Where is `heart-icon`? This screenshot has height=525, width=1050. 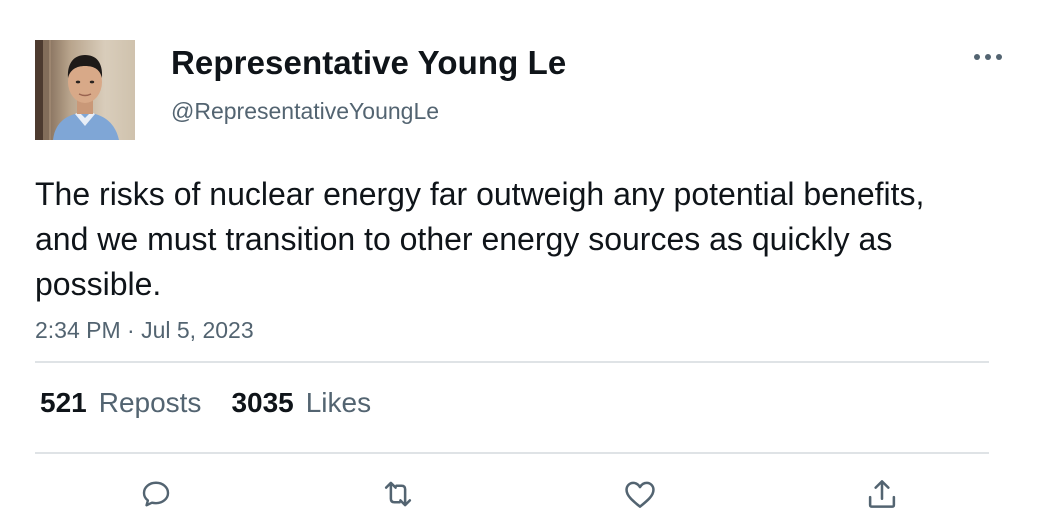
heart-icon is located at coordinates (640, 494).